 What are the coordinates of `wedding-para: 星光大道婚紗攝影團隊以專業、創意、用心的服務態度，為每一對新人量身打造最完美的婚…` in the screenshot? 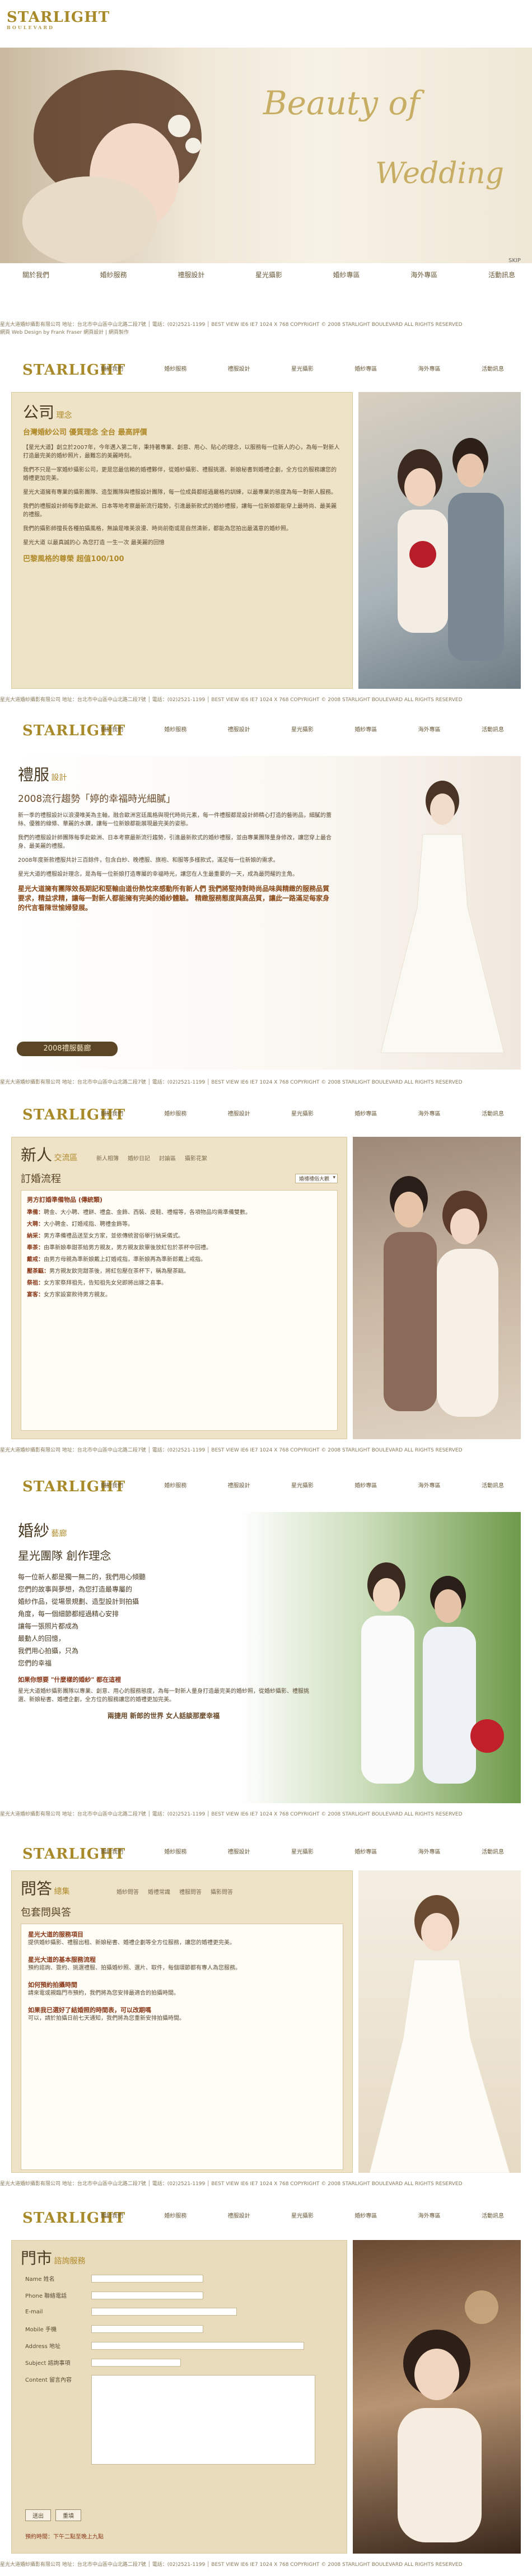 It's located at (164, 1696).